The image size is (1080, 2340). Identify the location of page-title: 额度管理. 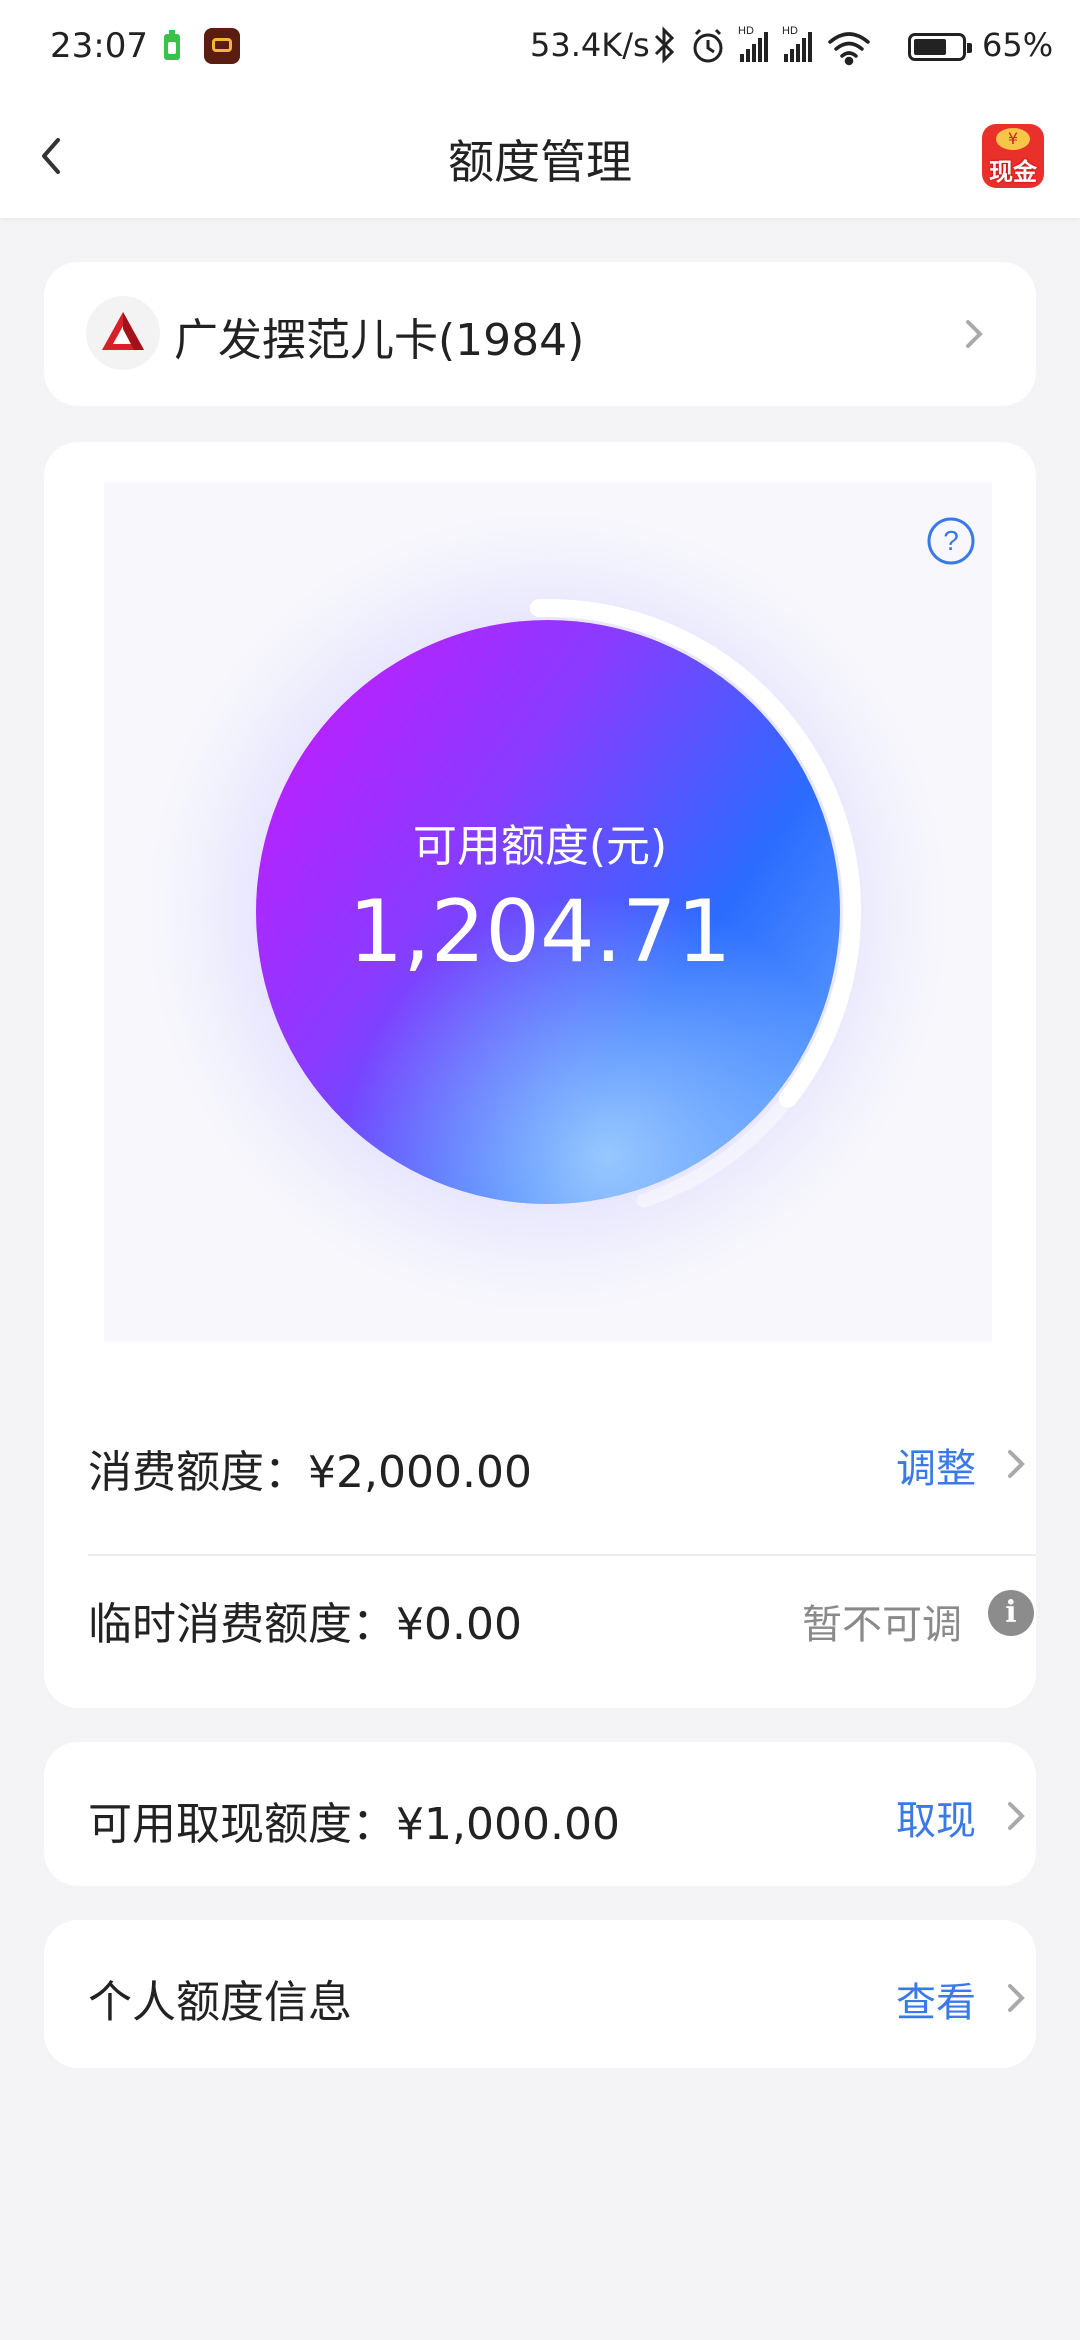
(540, 162).